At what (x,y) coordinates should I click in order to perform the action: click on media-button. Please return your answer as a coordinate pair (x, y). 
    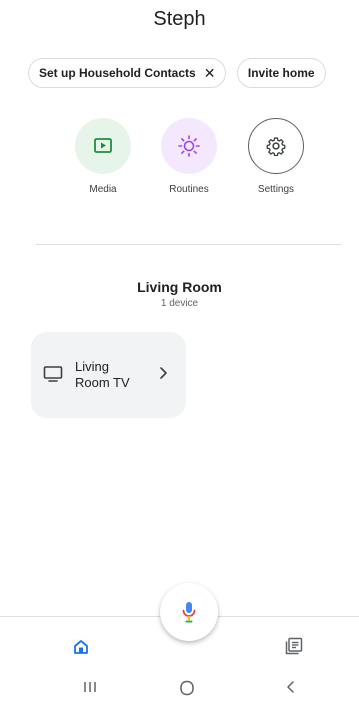
    Looking at the image, I should click on (103, 146).